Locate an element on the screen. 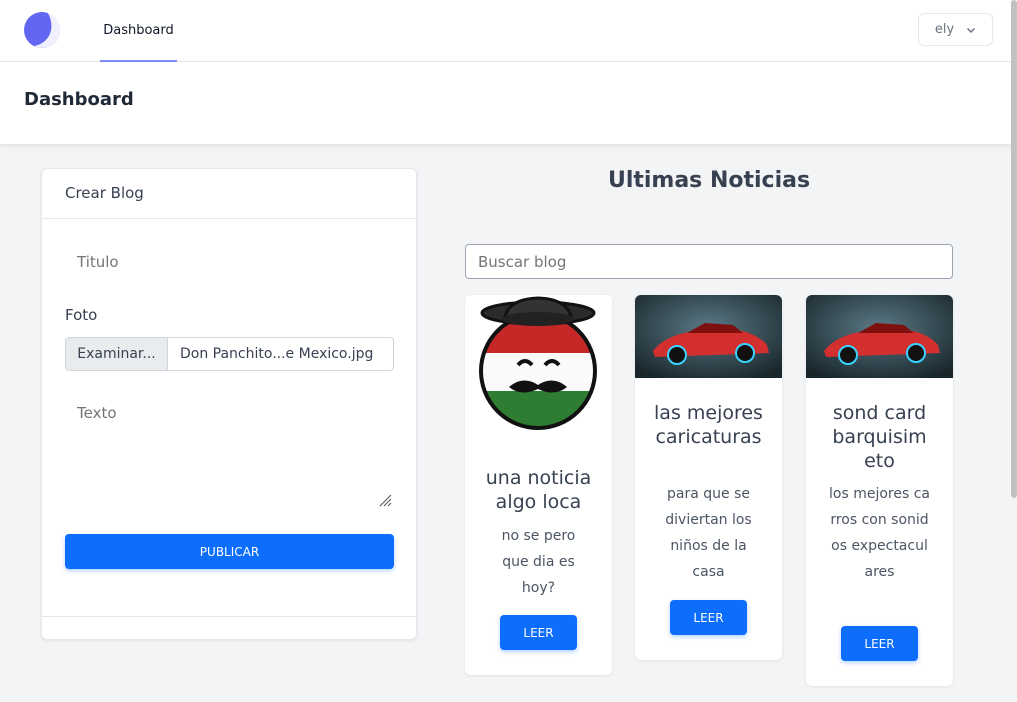  user-name: ely is located at coordinates (944, 29).